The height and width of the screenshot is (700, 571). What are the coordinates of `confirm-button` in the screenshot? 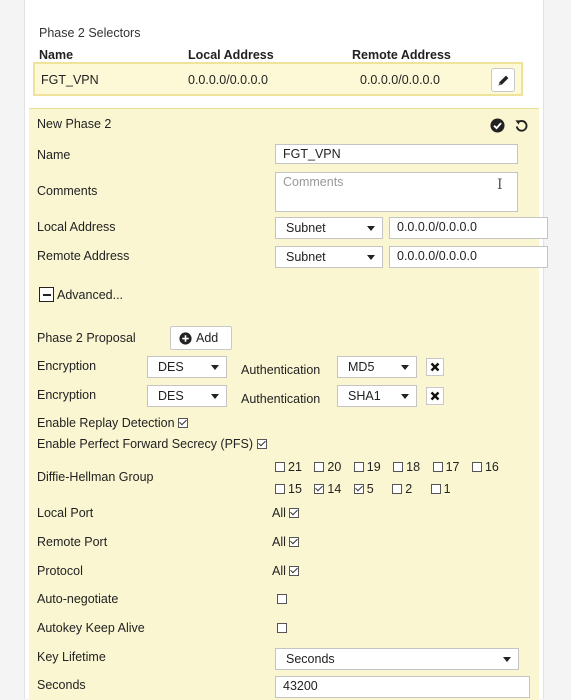 It's located at (497, 125).